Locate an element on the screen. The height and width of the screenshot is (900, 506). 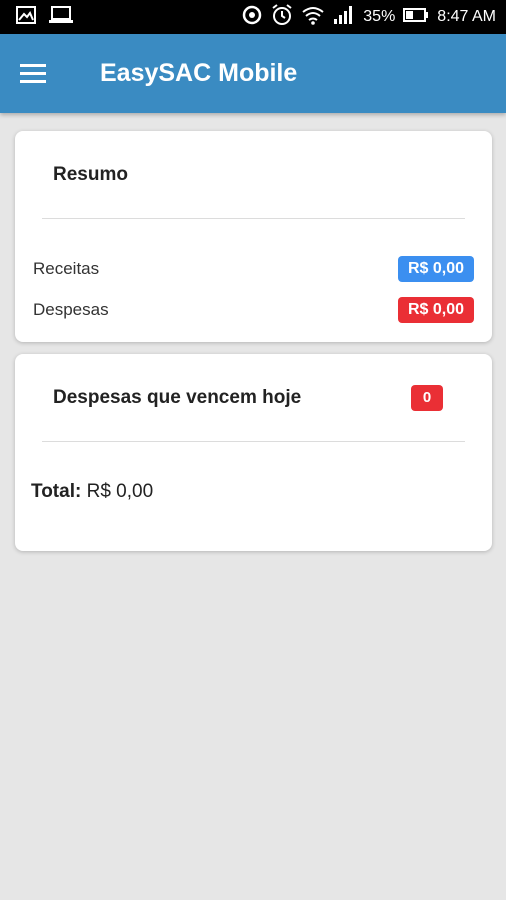
total-value: R$ 0,00 is located at coordinates (120, 491).